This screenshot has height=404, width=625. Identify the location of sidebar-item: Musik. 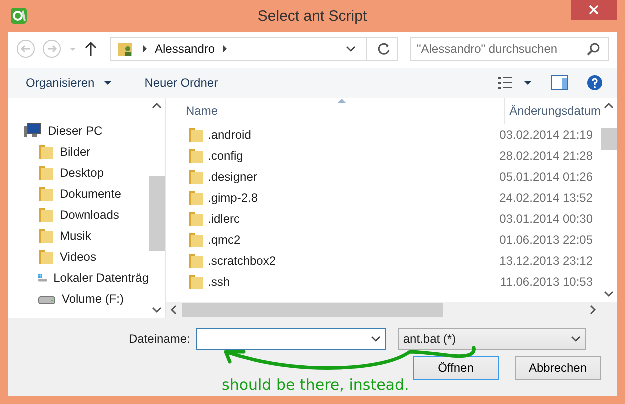
(86, 235).